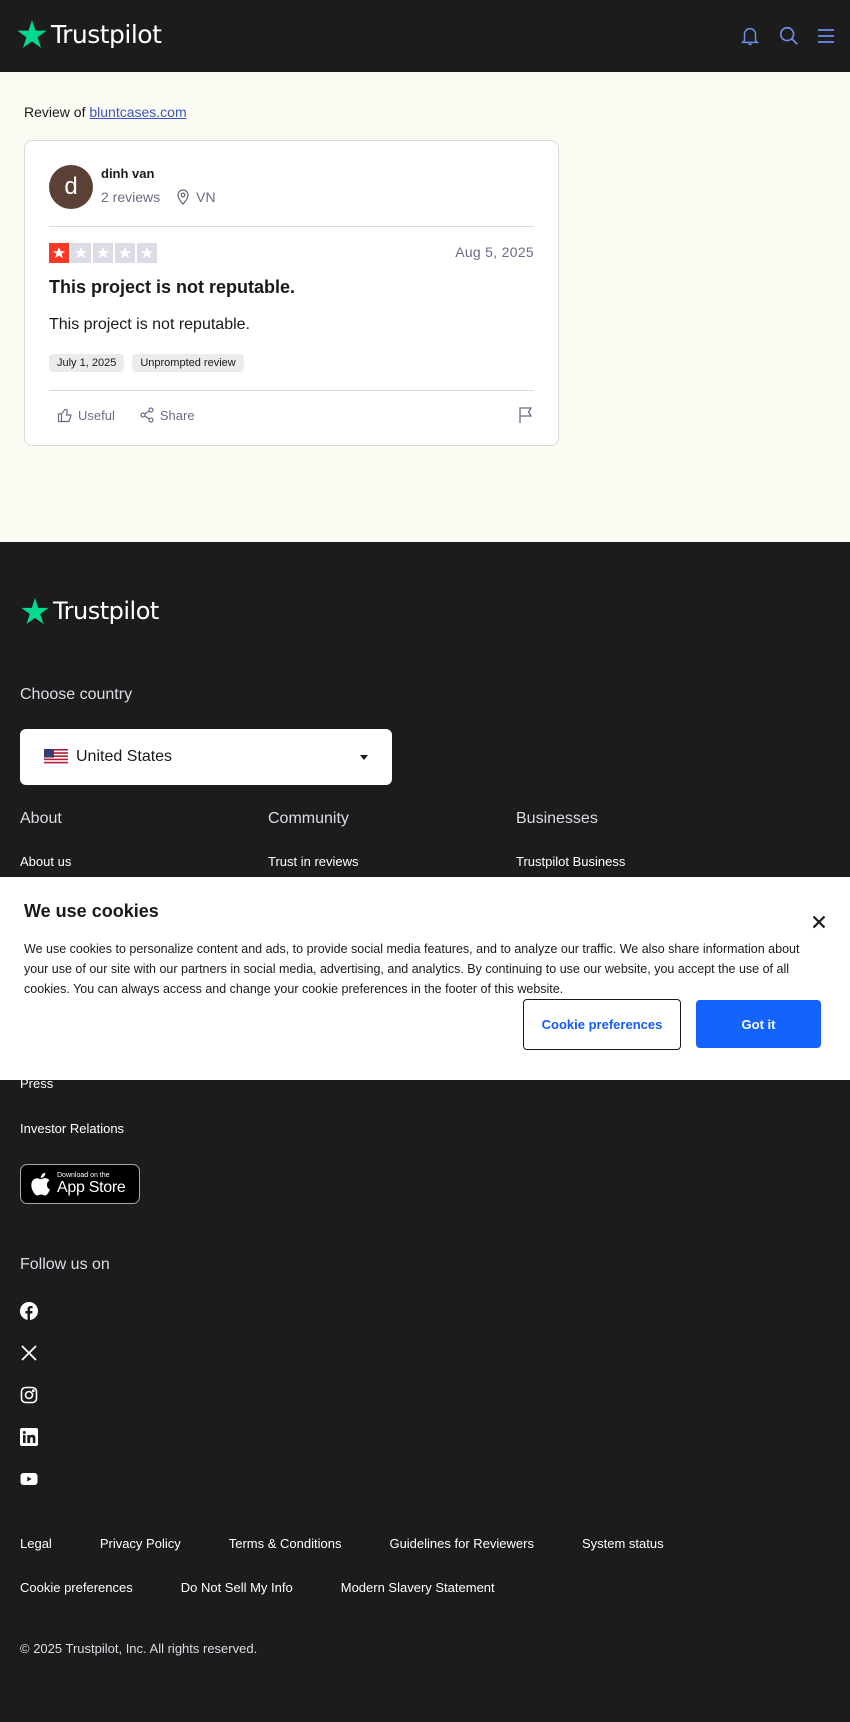 The height and width of the screenshot is (1722, 850). What do you see at coordinates (71, 187) in the screenshot?
I see `avatar: d` at bounding box center [71, 187].